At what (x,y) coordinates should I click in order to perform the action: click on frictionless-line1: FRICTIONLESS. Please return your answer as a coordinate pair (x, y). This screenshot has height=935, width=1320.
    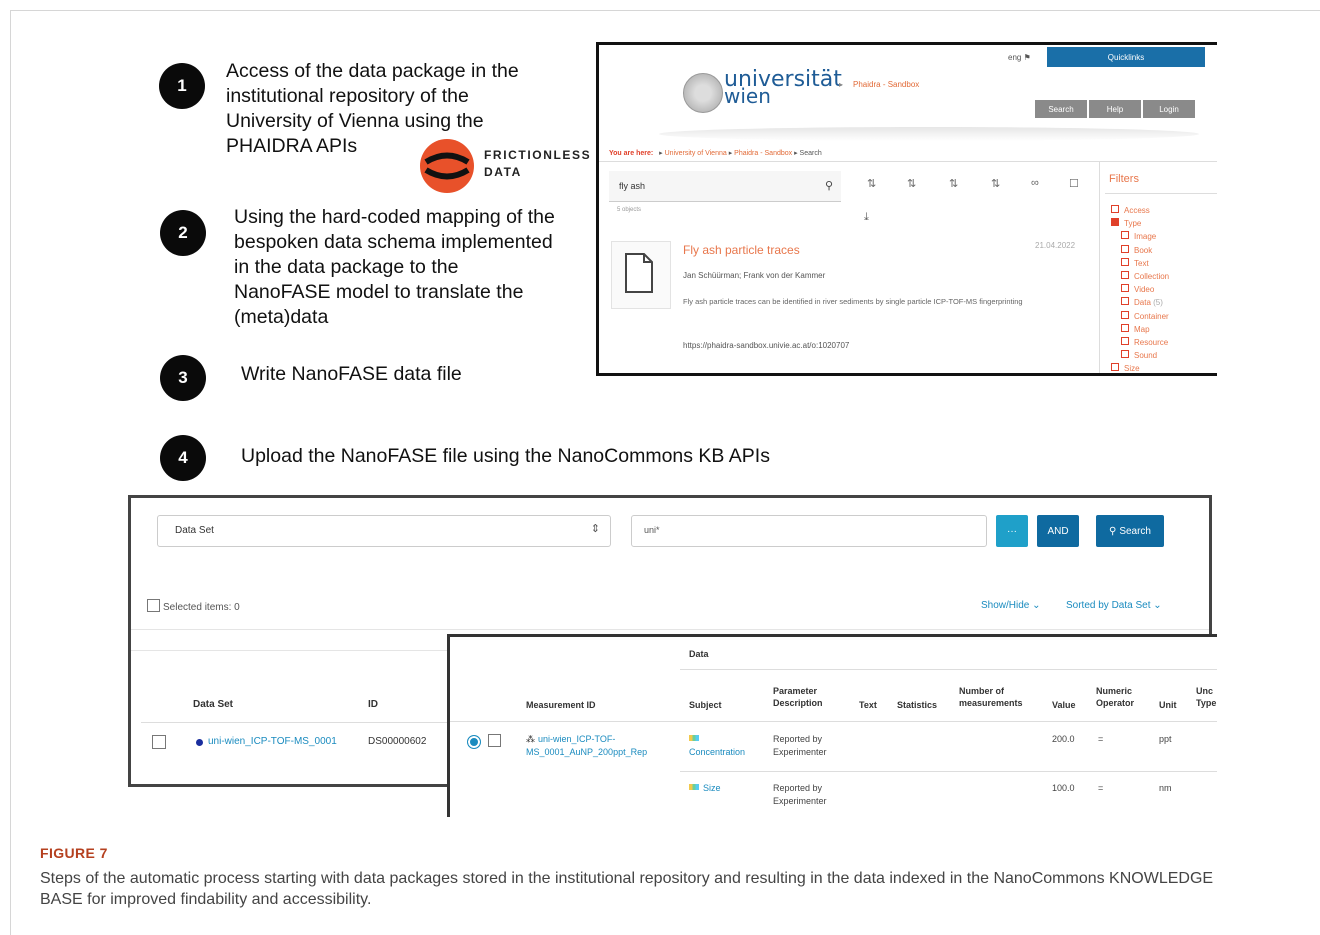
    Looking at the image, I should click on (538, 155).